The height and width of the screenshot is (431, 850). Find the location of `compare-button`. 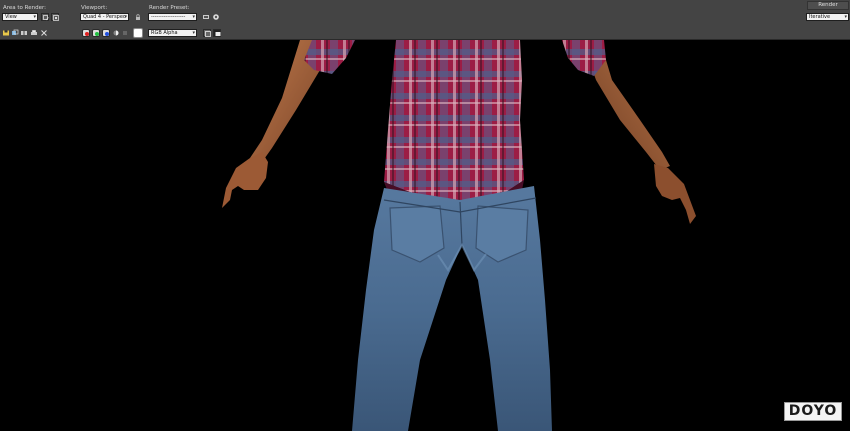

compare-button is located at coordinates (24, 33).